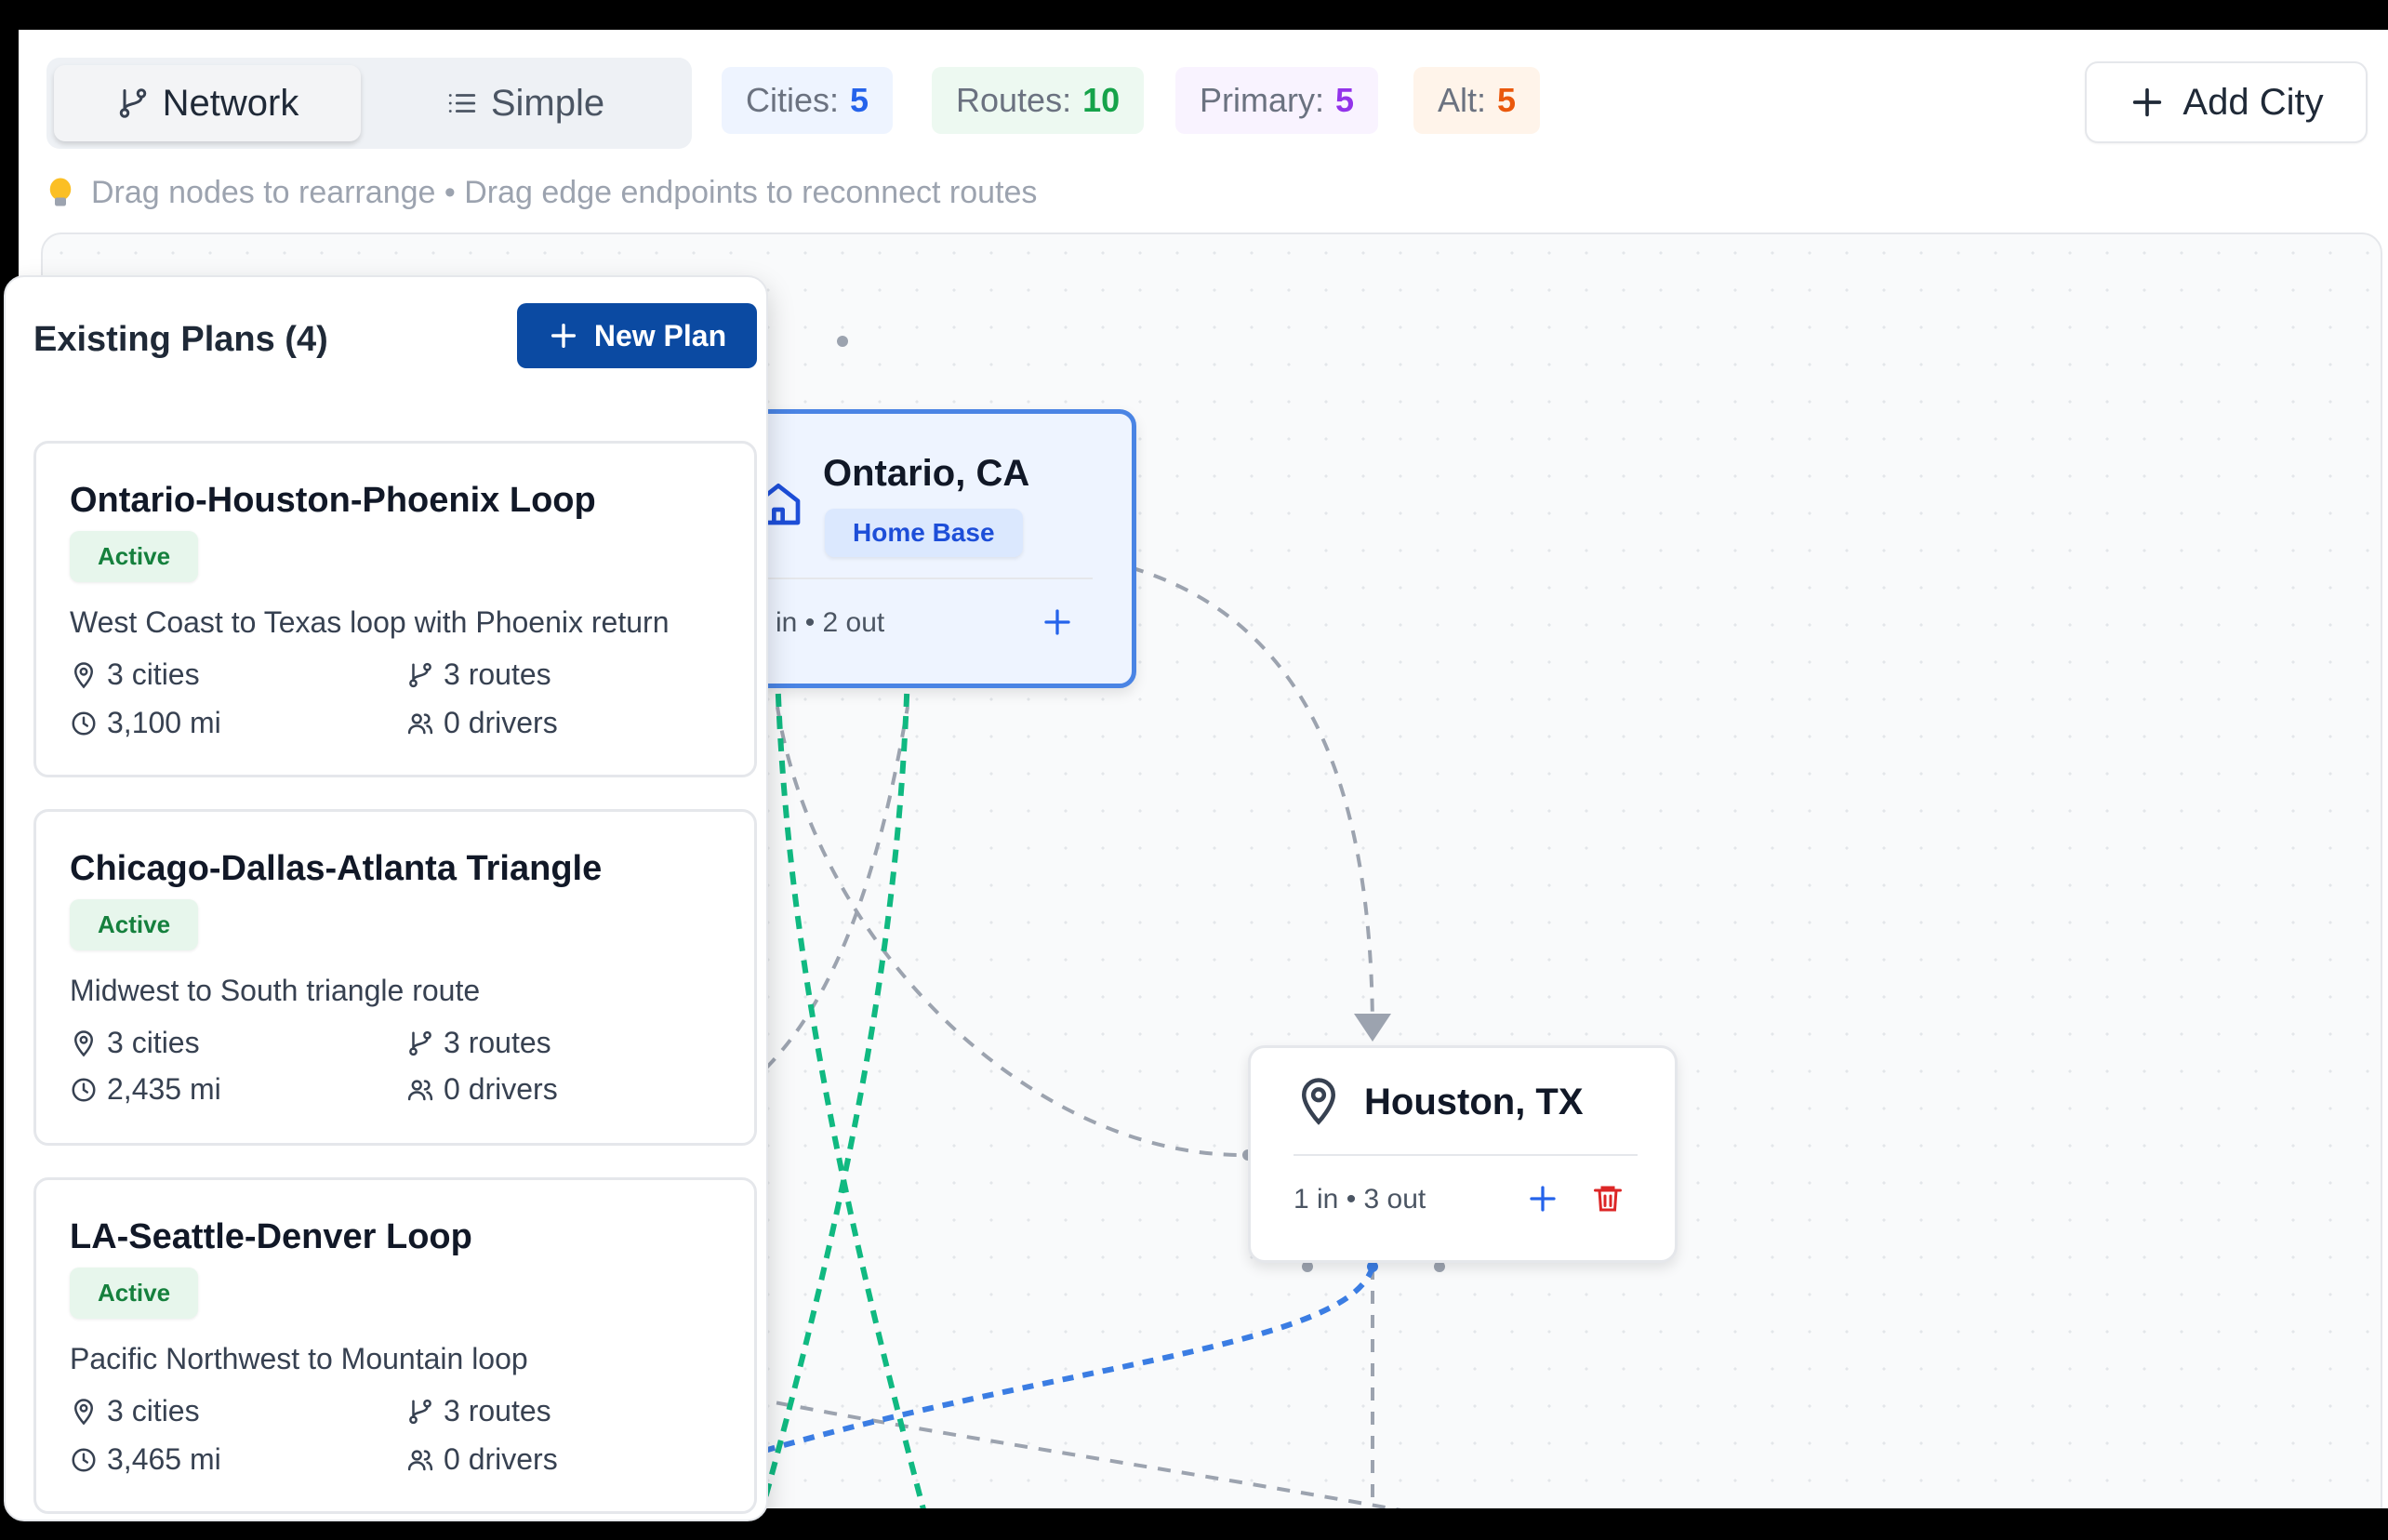 Image resolution: width=2388 pixels, height=1540 pixels. Describe the element at coordinates (660, 335) in the screenshot. I see `new-plan-label: New Plan` at that location.